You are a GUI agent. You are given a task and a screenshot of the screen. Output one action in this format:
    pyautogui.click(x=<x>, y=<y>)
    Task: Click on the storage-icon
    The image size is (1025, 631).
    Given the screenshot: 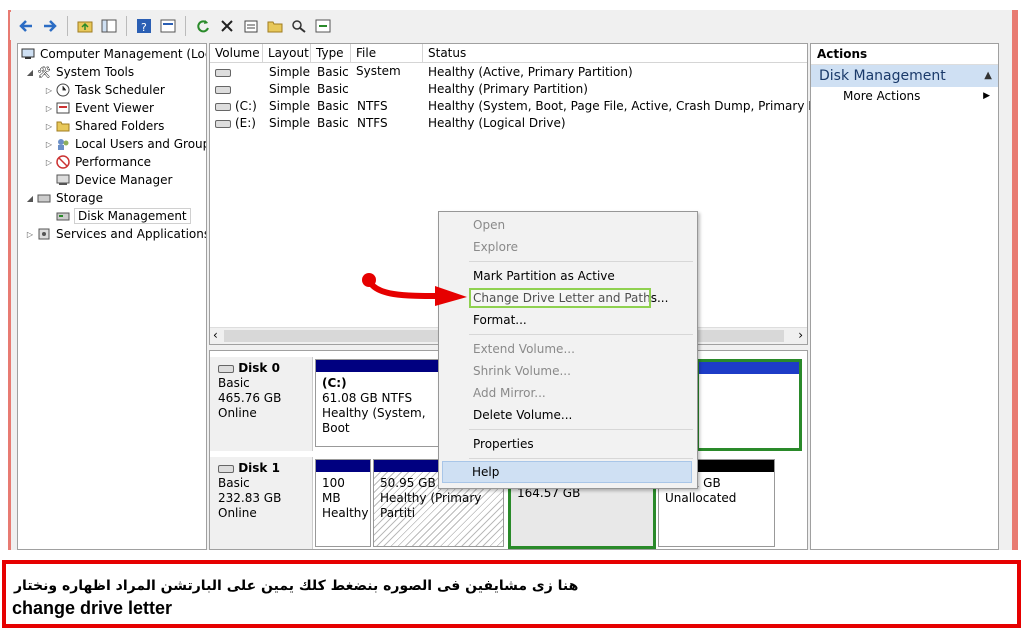 What is the action you would take?
    pyautogui.click(x=44, y=198)
    